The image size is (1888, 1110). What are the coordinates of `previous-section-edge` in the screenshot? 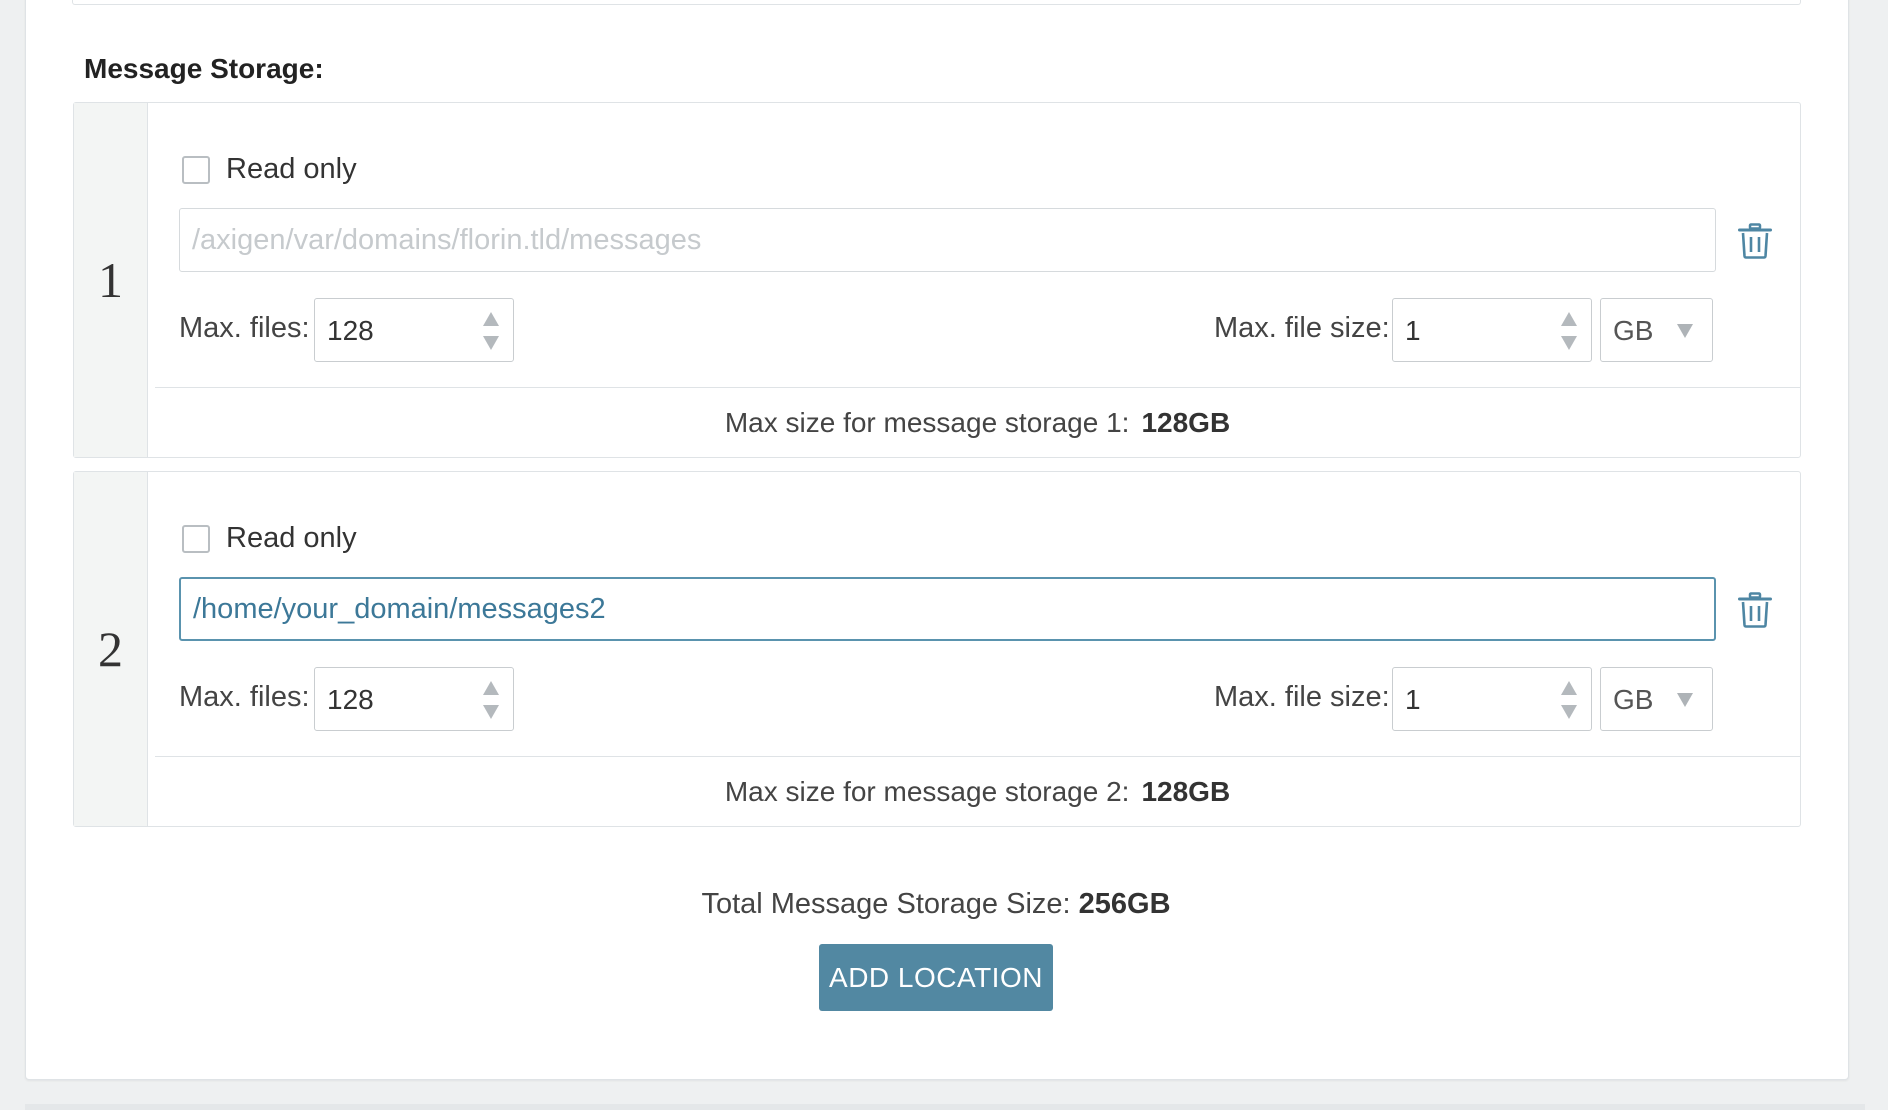 It's located at (936, 2).